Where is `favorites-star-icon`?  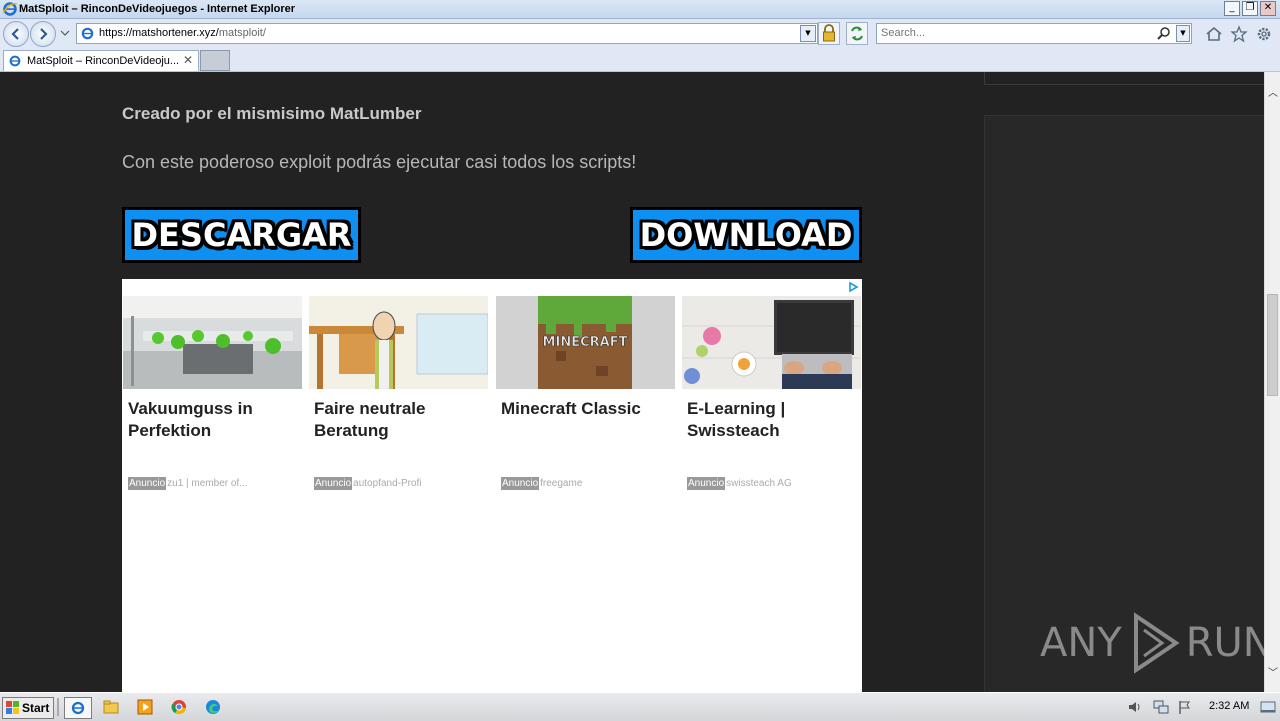 favorites-star-icon is located at coordinates (1239, 34).